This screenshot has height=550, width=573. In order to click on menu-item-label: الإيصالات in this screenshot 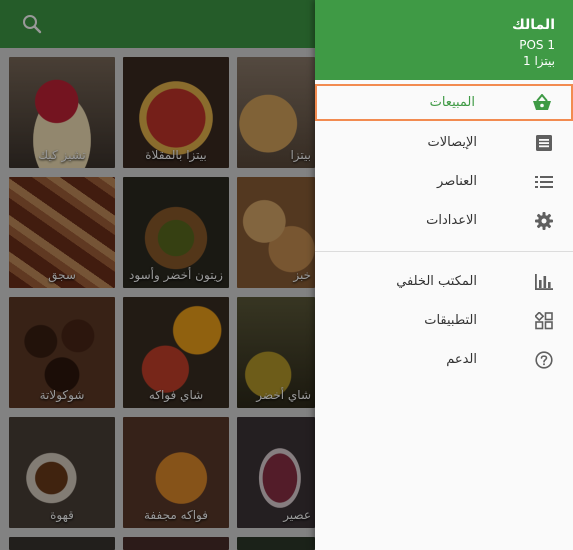, I will do `click(452, 142)`.